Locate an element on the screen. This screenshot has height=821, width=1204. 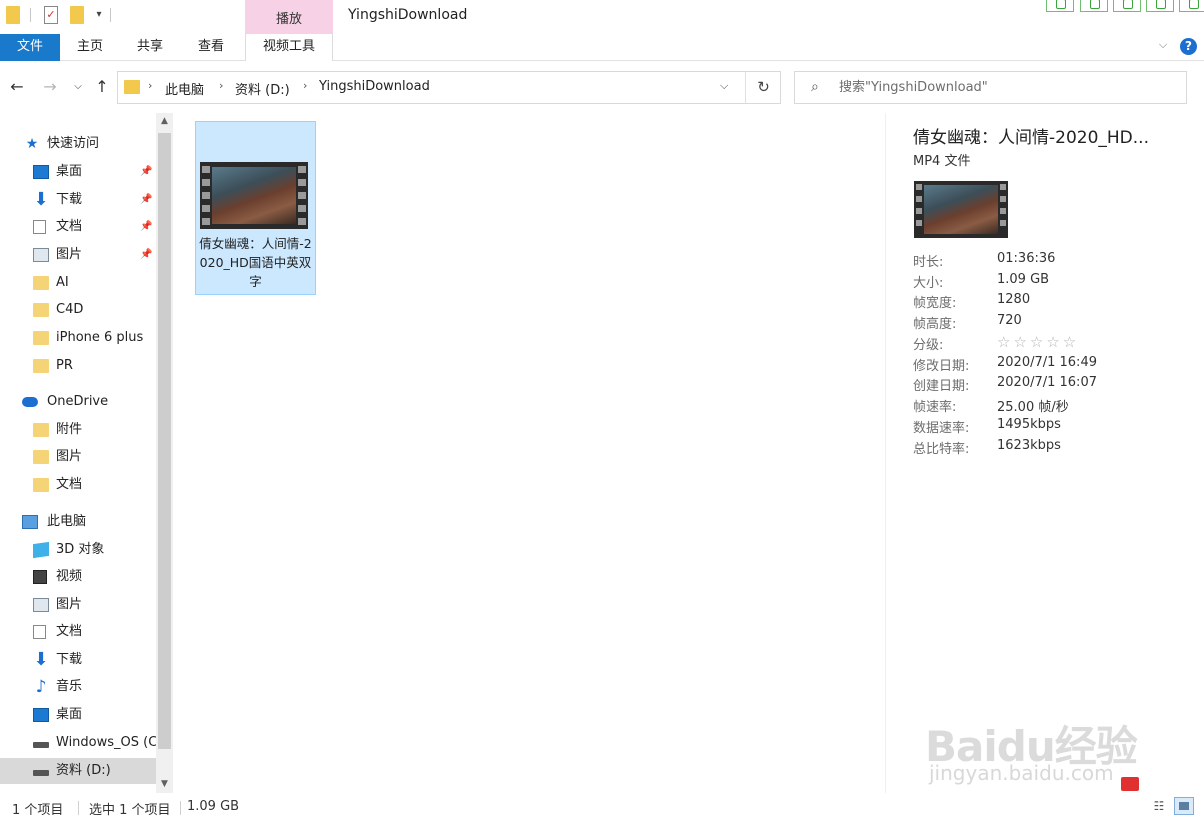
prop-frame-width: 帧宽度: 1280 is located at coordinates (1053, 302).